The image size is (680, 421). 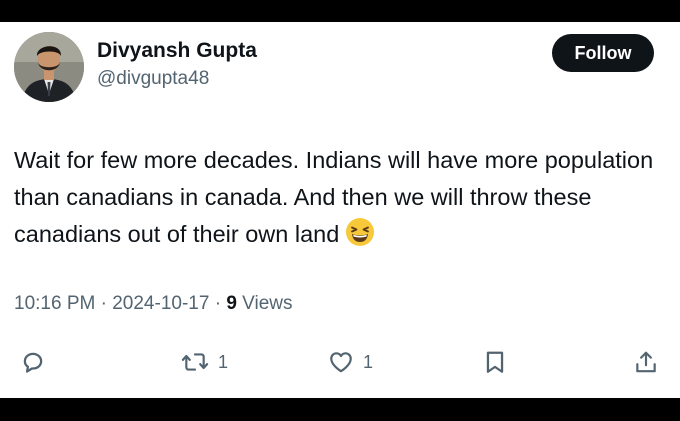 I want to click on heart-icon, so click(x=341, y=362).